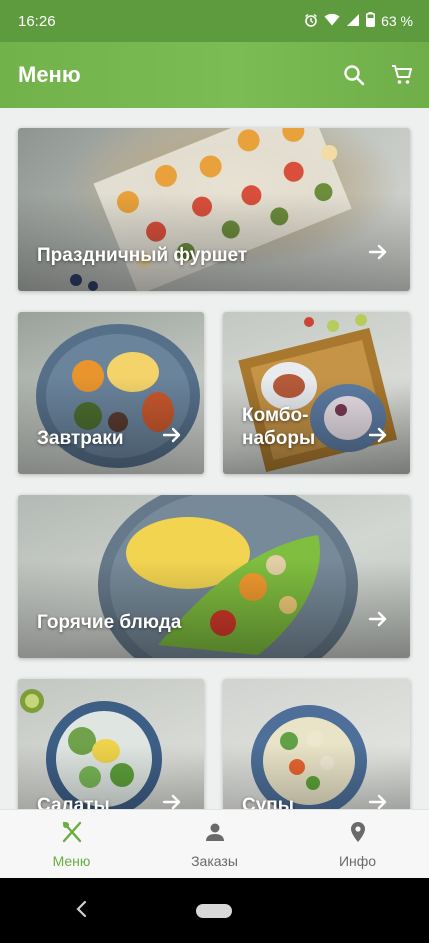 The image size is (429, 943). I want to click on category-card-salads: Салаты, so click(111, 744).